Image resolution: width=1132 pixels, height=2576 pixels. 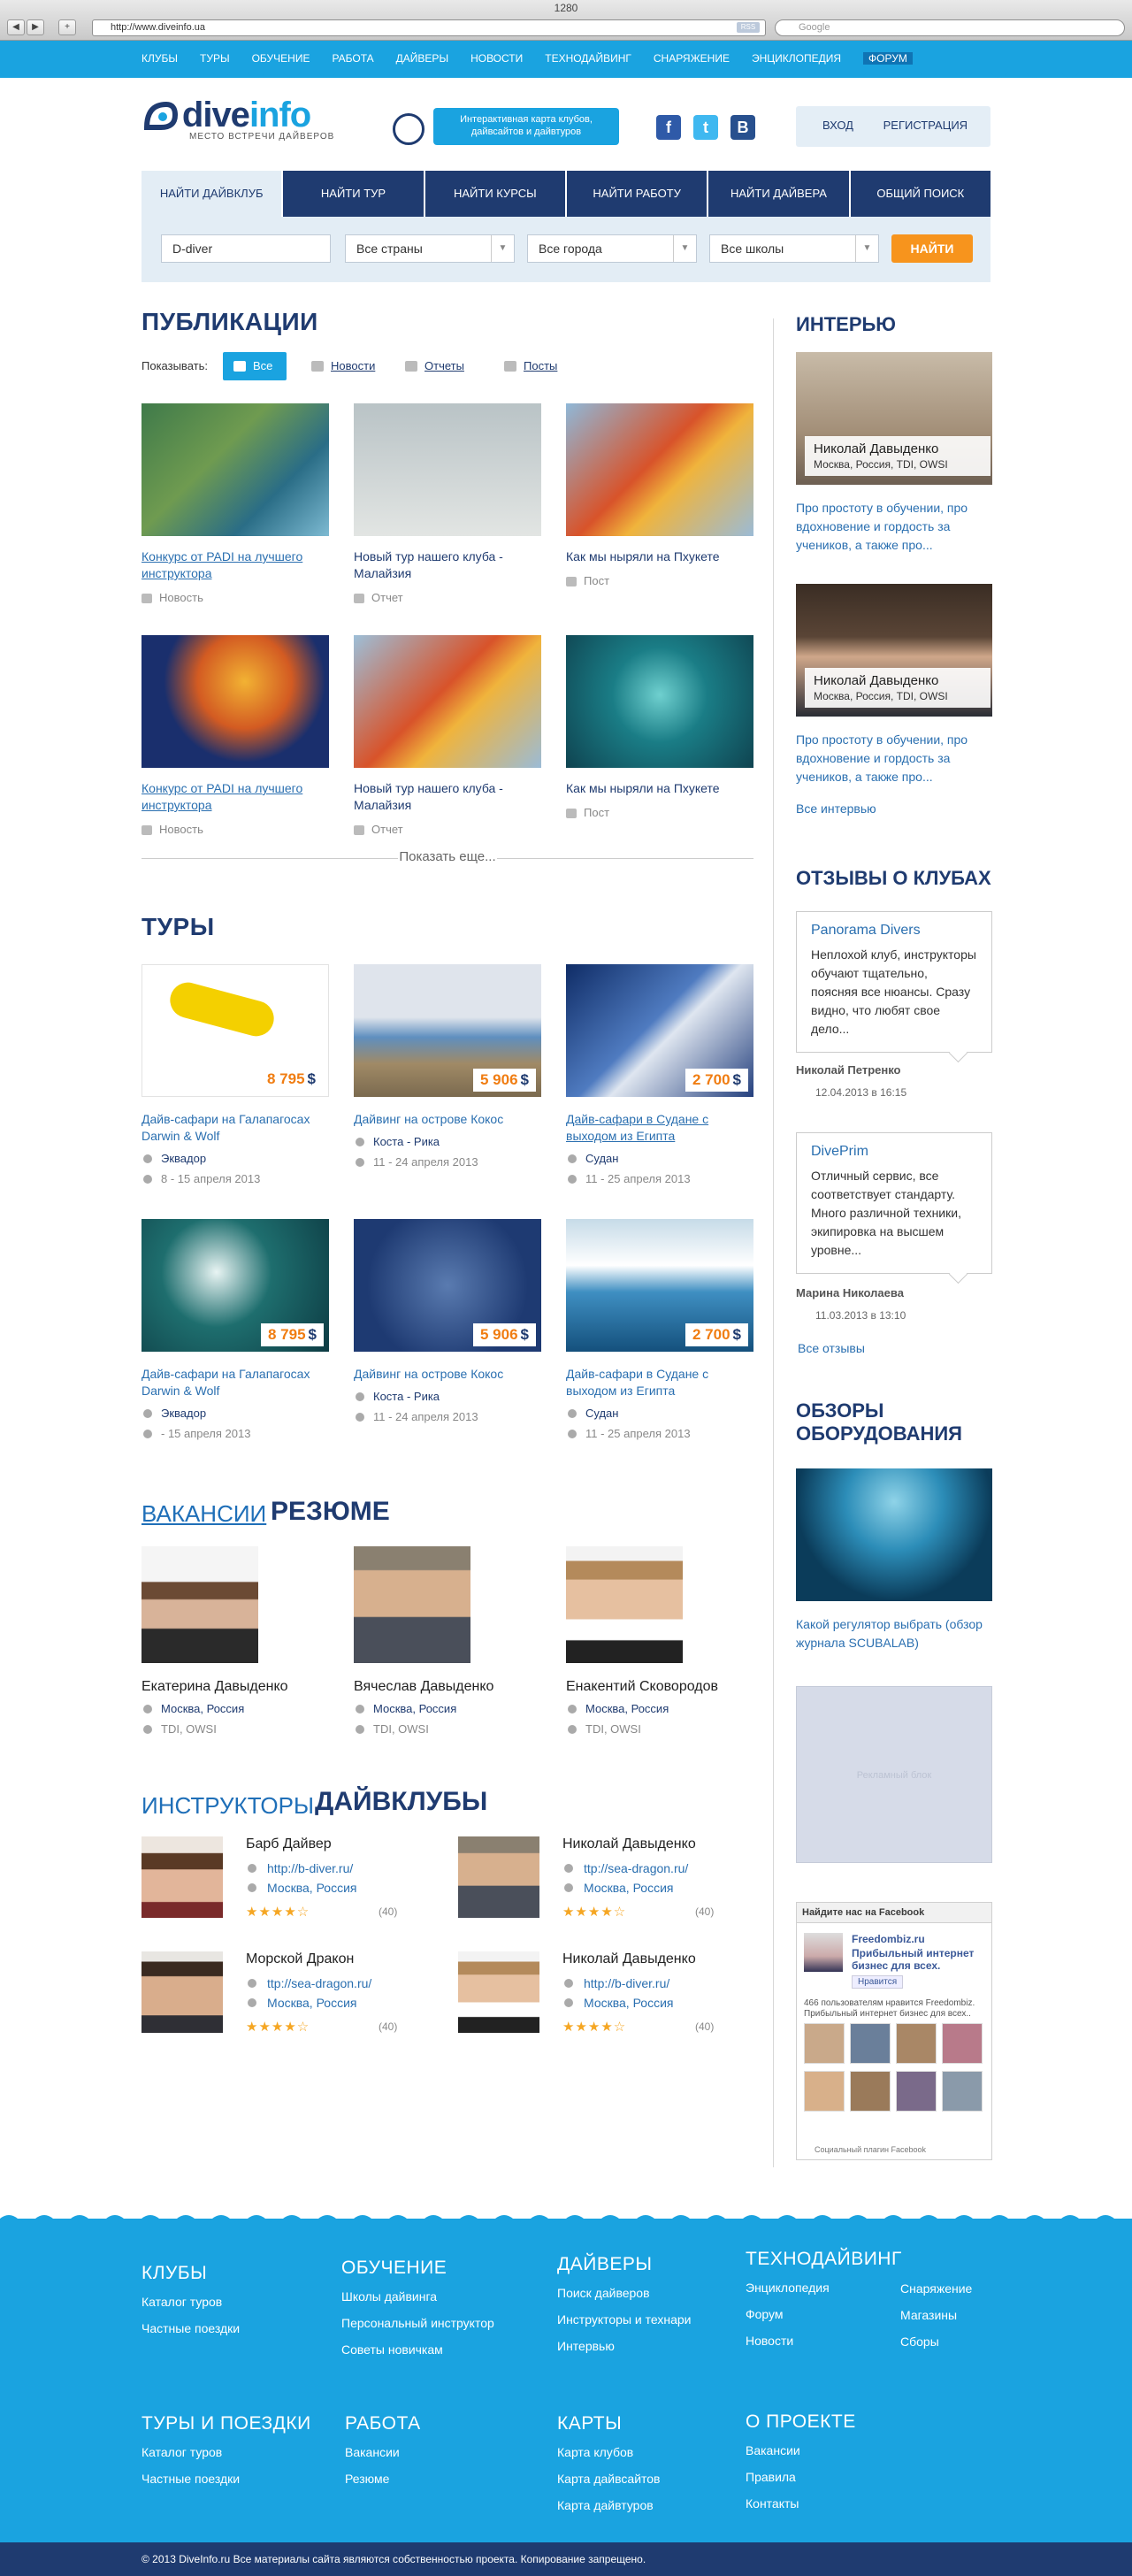 What do you see at coordinates (638, 194) in the screenshot?
I see `tab-find-job: НАЙТИ РАБОТУ` at bounding box center [638, 194].